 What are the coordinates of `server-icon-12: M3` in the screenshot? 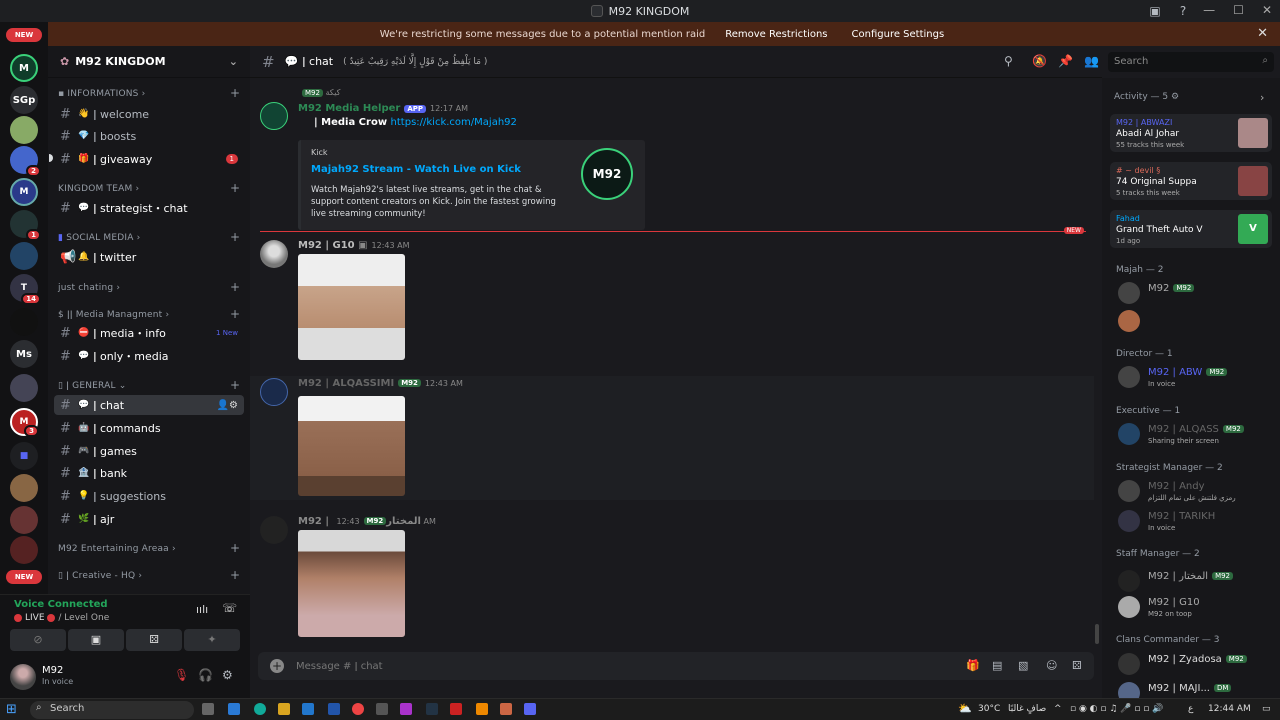 It's located at (24, 422).